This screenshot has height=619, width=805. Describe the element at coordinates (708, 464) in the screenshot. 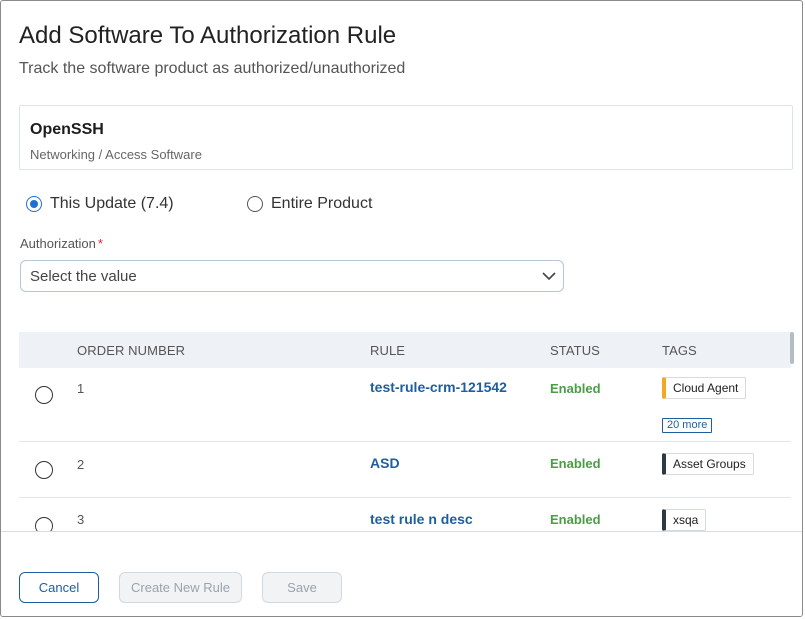

I see `tag-badge: Asset Groups` at that location.